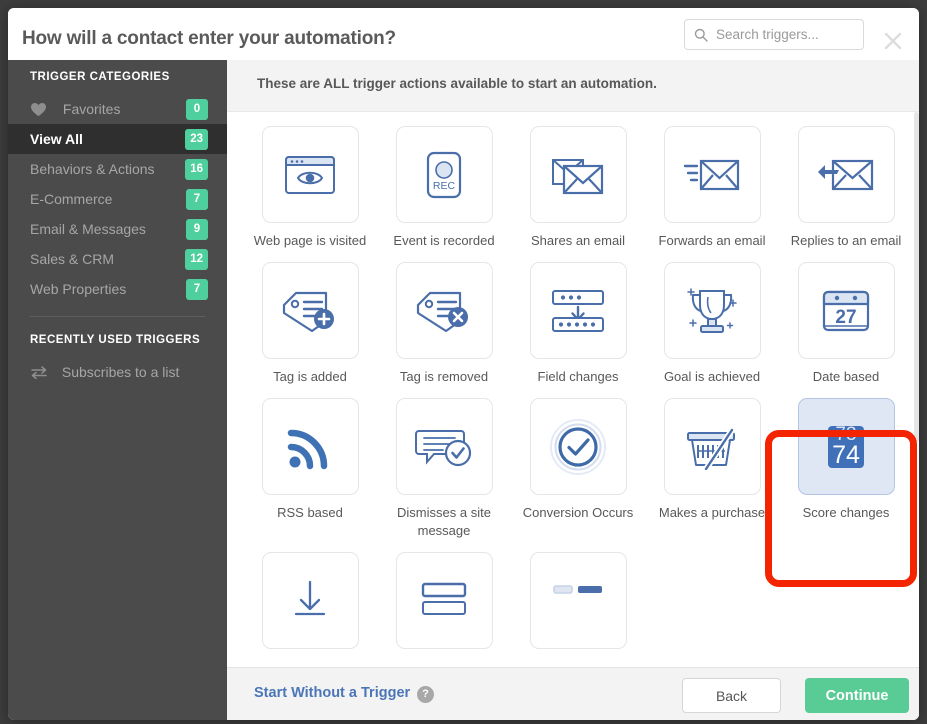  I want to click on sidebar-recent-heading: RECENTLY USED TRIGGERS, so click(115, 340).